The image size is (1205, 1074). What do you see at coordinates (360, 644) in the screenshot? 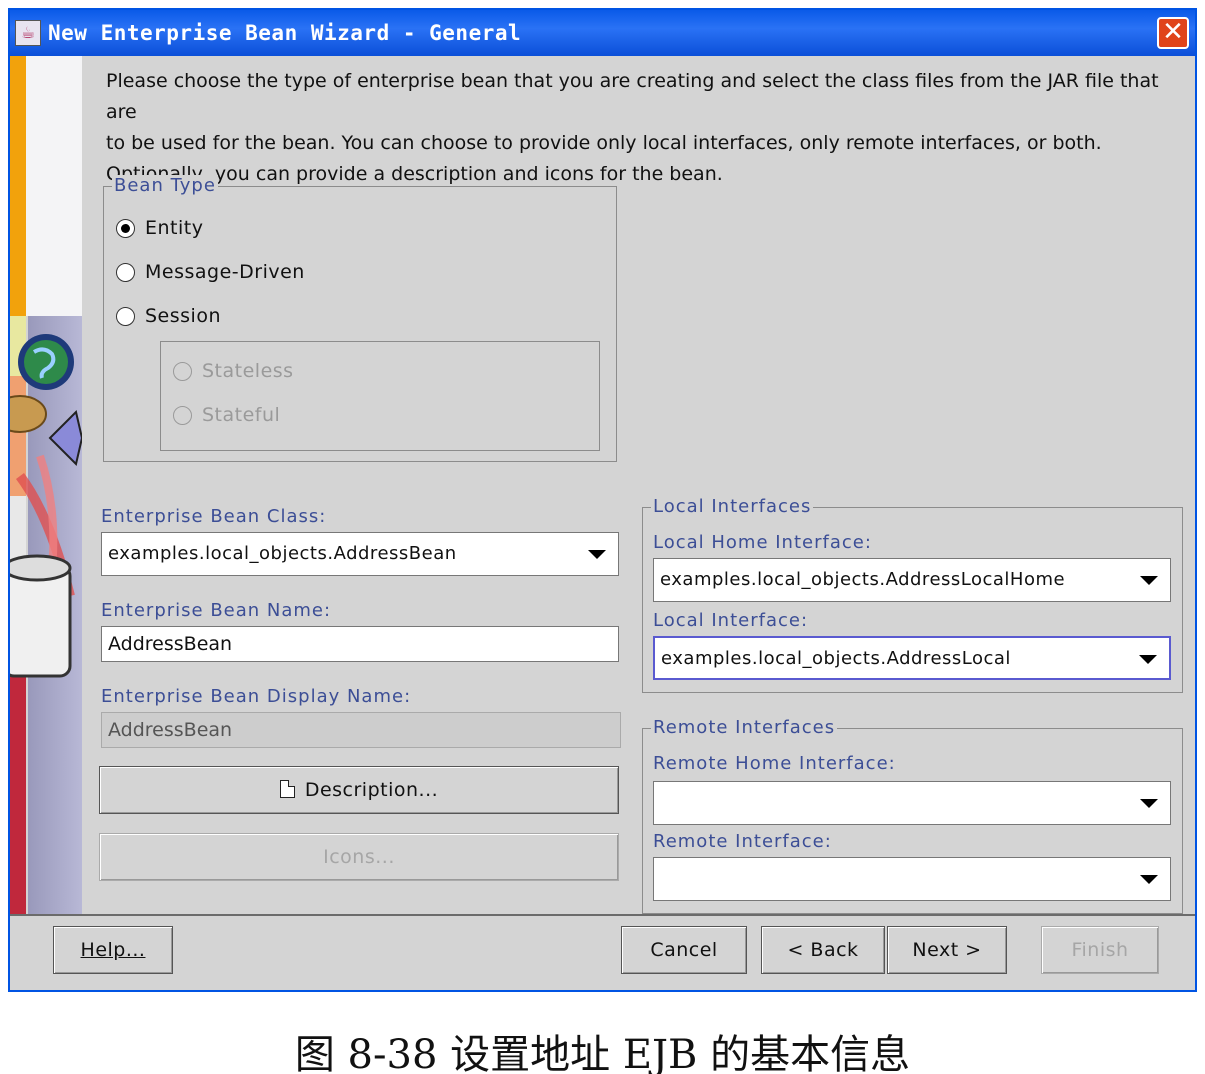
I see `bean-name-input: AddressBean` at bounding box center [360, 644].